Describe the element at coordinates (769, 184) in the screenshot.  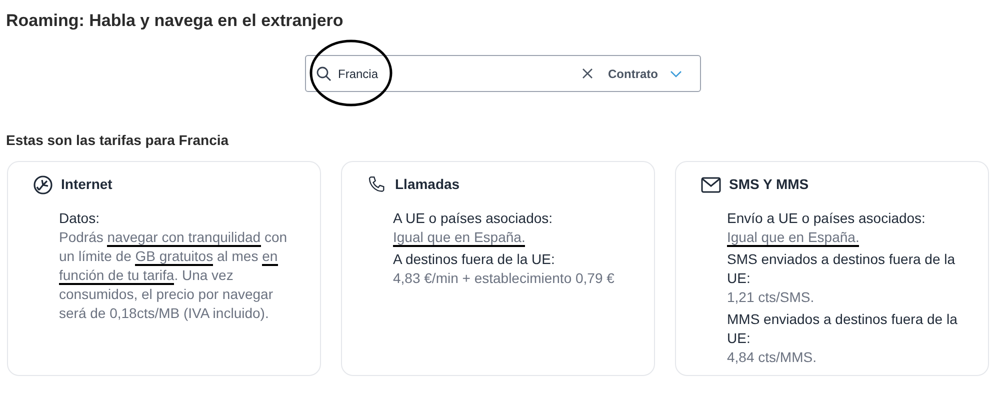
I see `card-title: SMS Y MMS` at that location.